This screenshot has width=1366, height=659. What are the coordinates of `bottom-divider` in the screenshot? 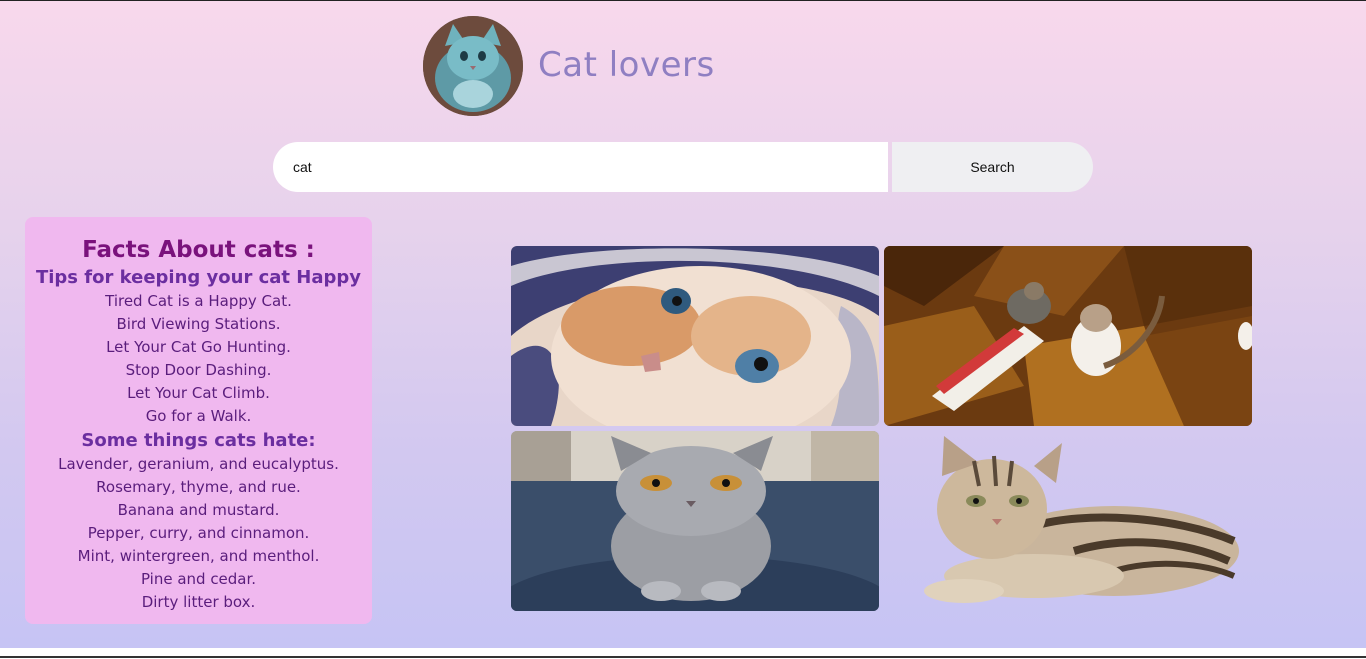 It's located at (683, 657).